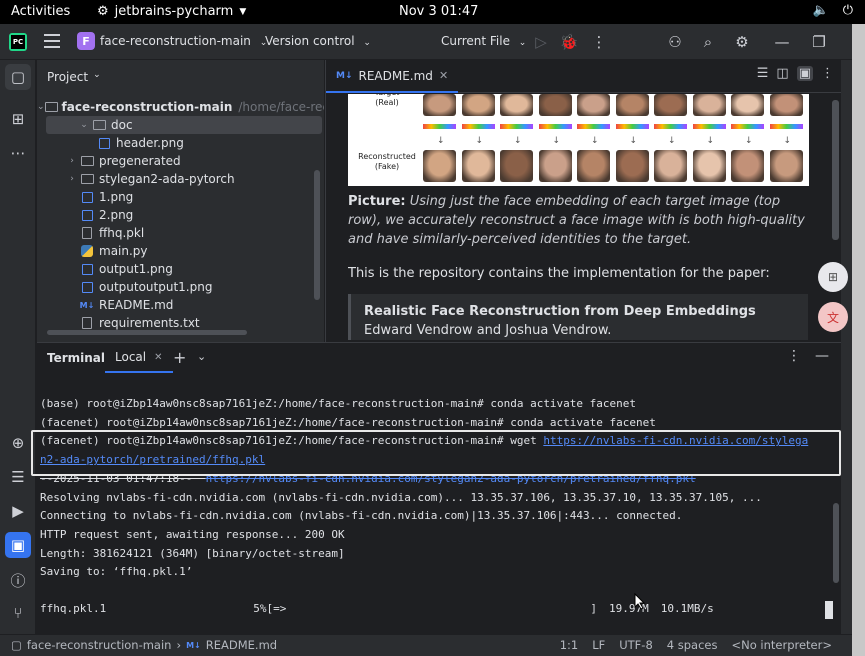 The image size is (865, 656). What do you see at coordinates (483, 41) in the screenshot?
I see `run-config-selector: Current File ⌄` at bounding box center [483, 41].